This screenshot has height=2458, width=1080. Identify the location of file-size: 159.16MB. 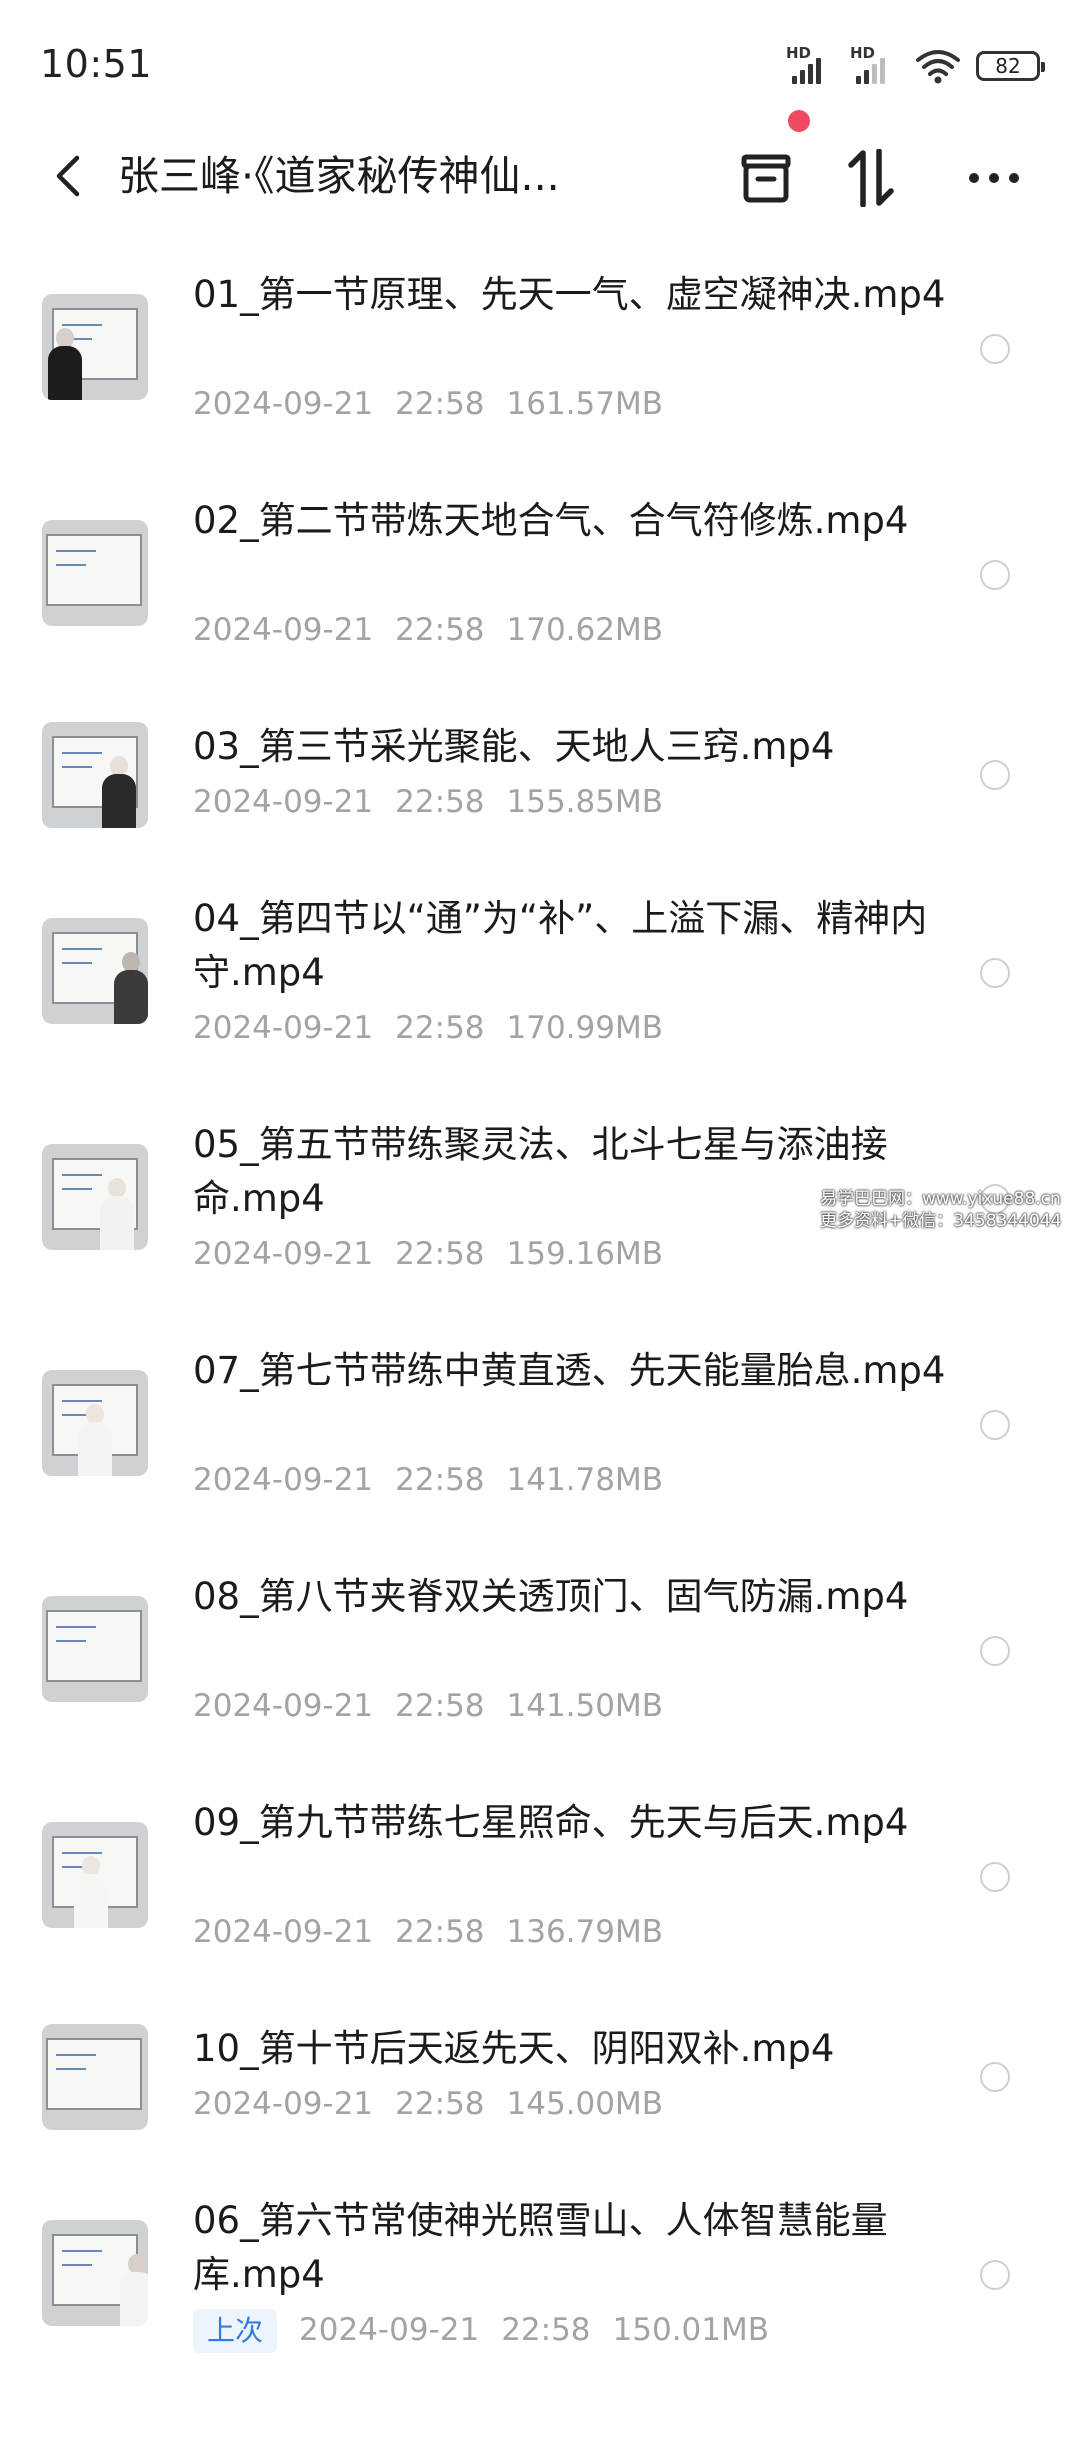
(584, 1254).